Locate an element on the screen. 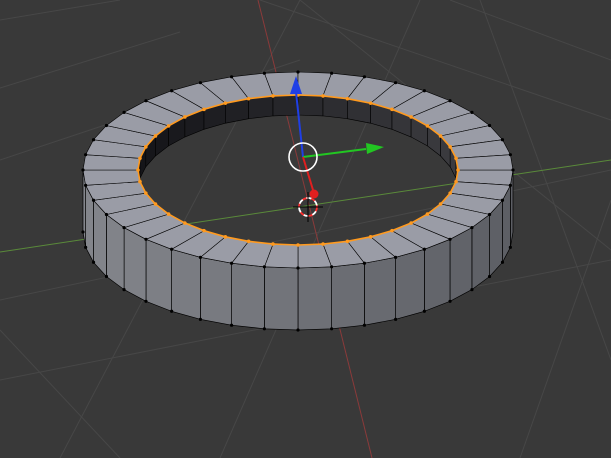 The height and width of the screenshot is (458, 611). gizmo-x-handle is located at coordinates (314, 194).